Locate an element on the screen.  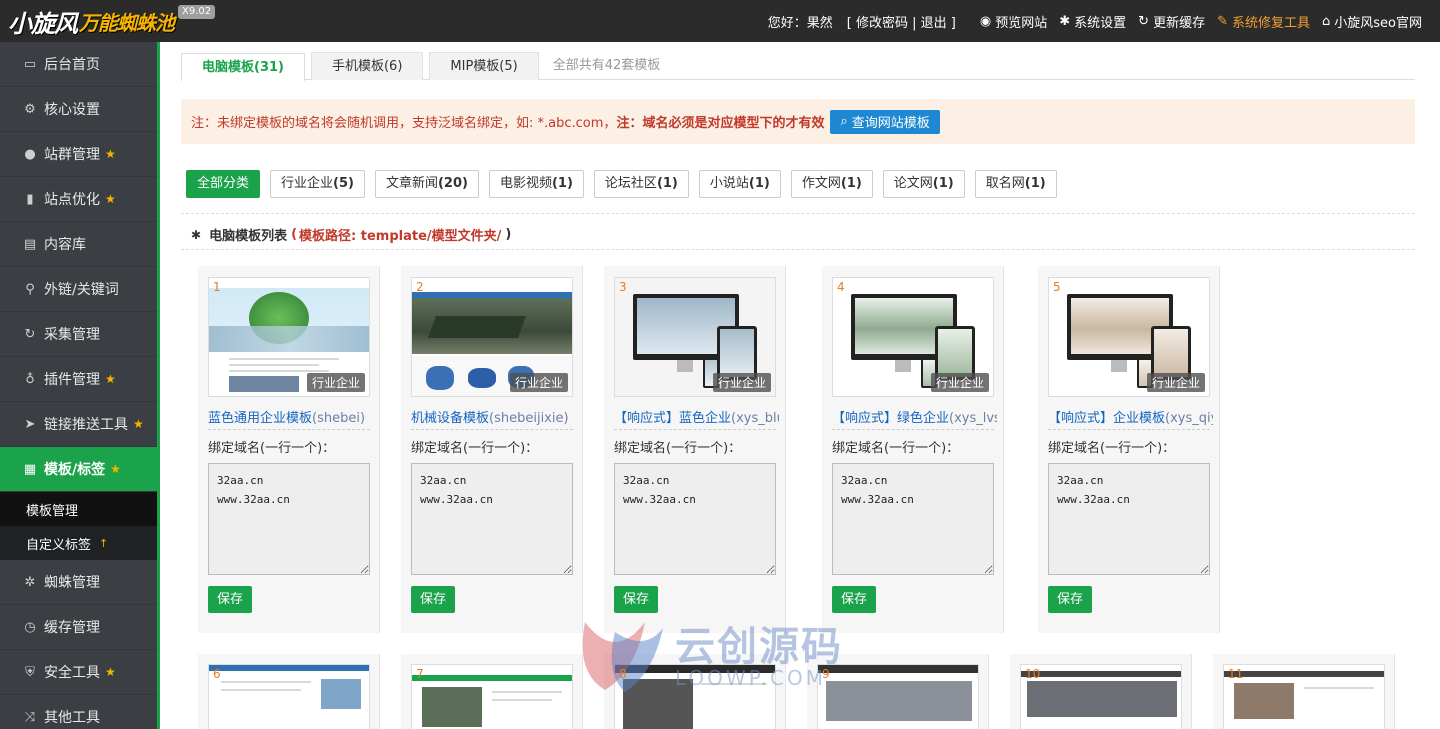
official-site-link: ⌂ 小旋风seo官网 is located at coordinates (1372, 21).